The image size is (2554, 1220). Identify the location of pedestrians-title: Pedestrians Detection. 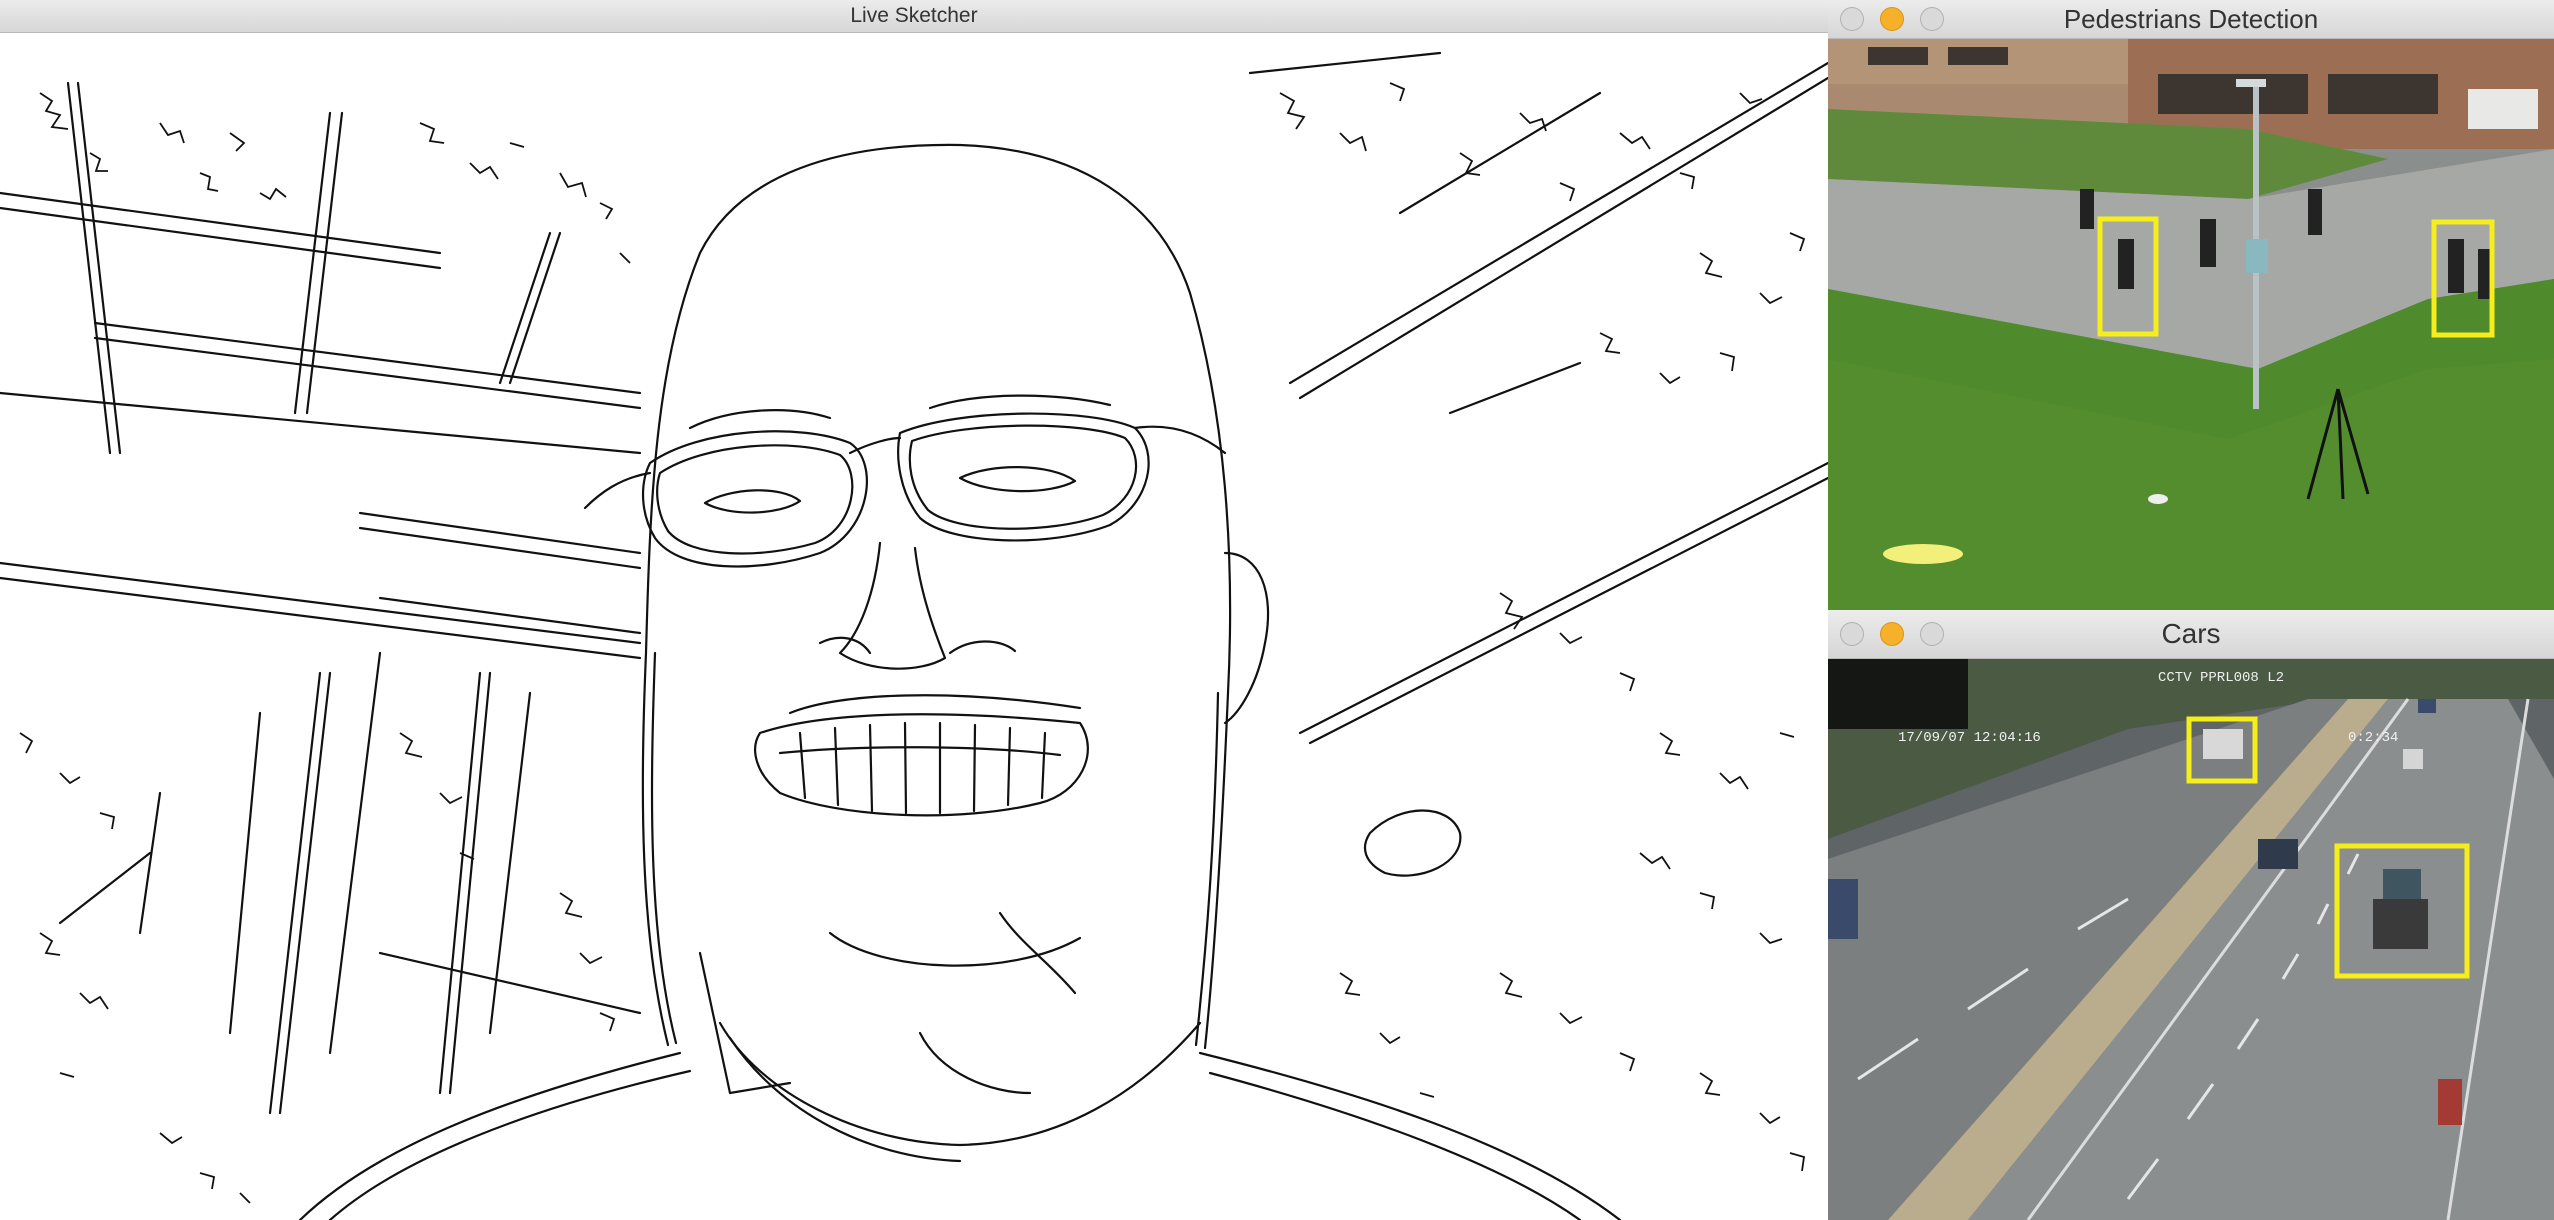
(2191, 18).